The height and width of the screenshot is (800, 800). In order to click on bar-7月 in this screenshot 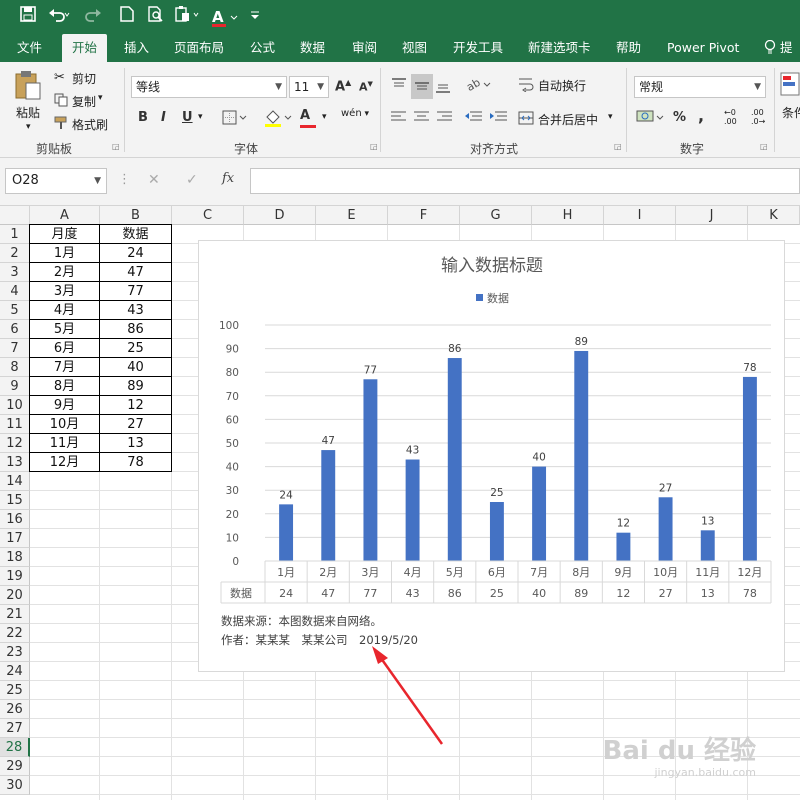, I will do `click(539, 513)`.